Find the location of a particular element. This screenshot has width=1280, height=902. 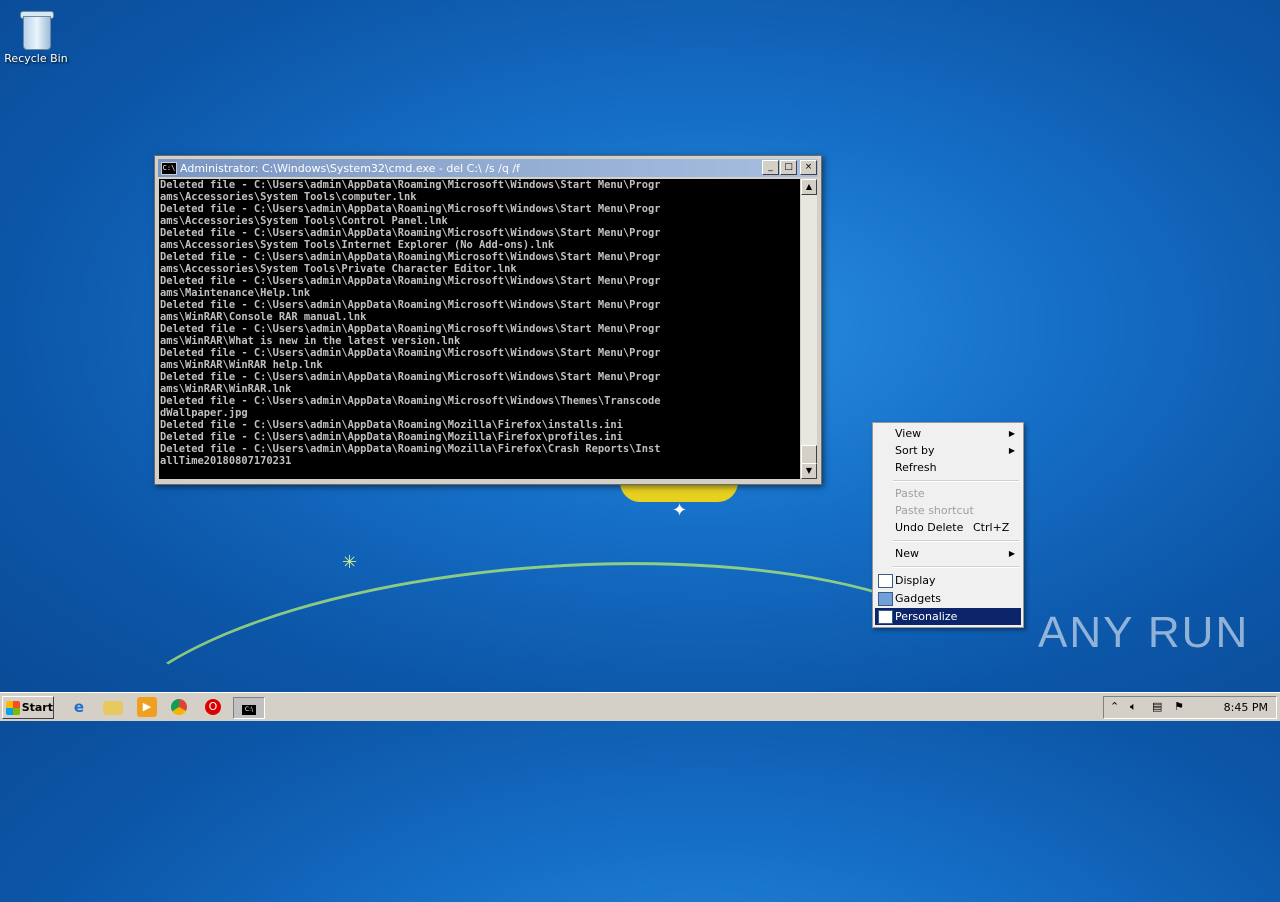

console-line: ams\WinRAR\WinRAR help.lnk is located at coordinates (241, 365).